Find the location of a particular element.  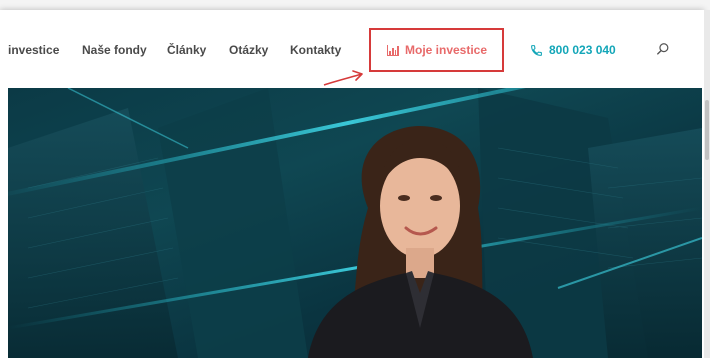

nav-item-clanky: Články is located at coordinates (186, 50).